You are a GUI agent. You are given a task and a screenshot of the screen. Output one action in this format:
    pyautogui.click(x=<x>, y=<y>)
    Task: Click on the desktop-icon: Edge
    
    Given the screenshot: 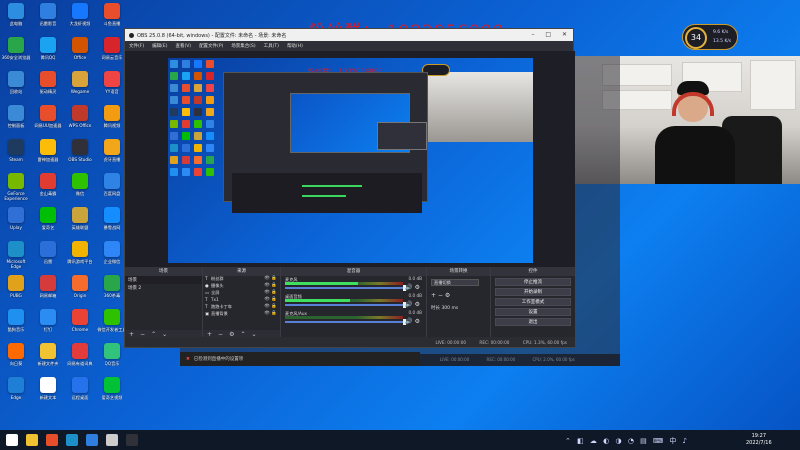 What is the action you would take?
    pyautogui.click(x=16, y=391)
    